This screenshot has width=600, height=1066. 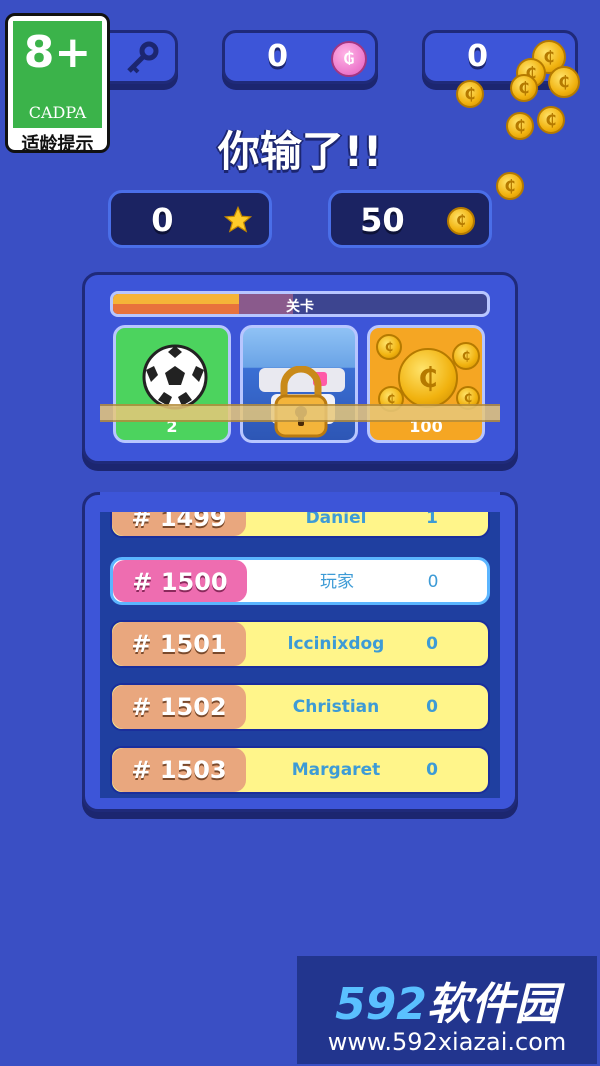 I want to click on key-icon, so click(x=143, y=57).